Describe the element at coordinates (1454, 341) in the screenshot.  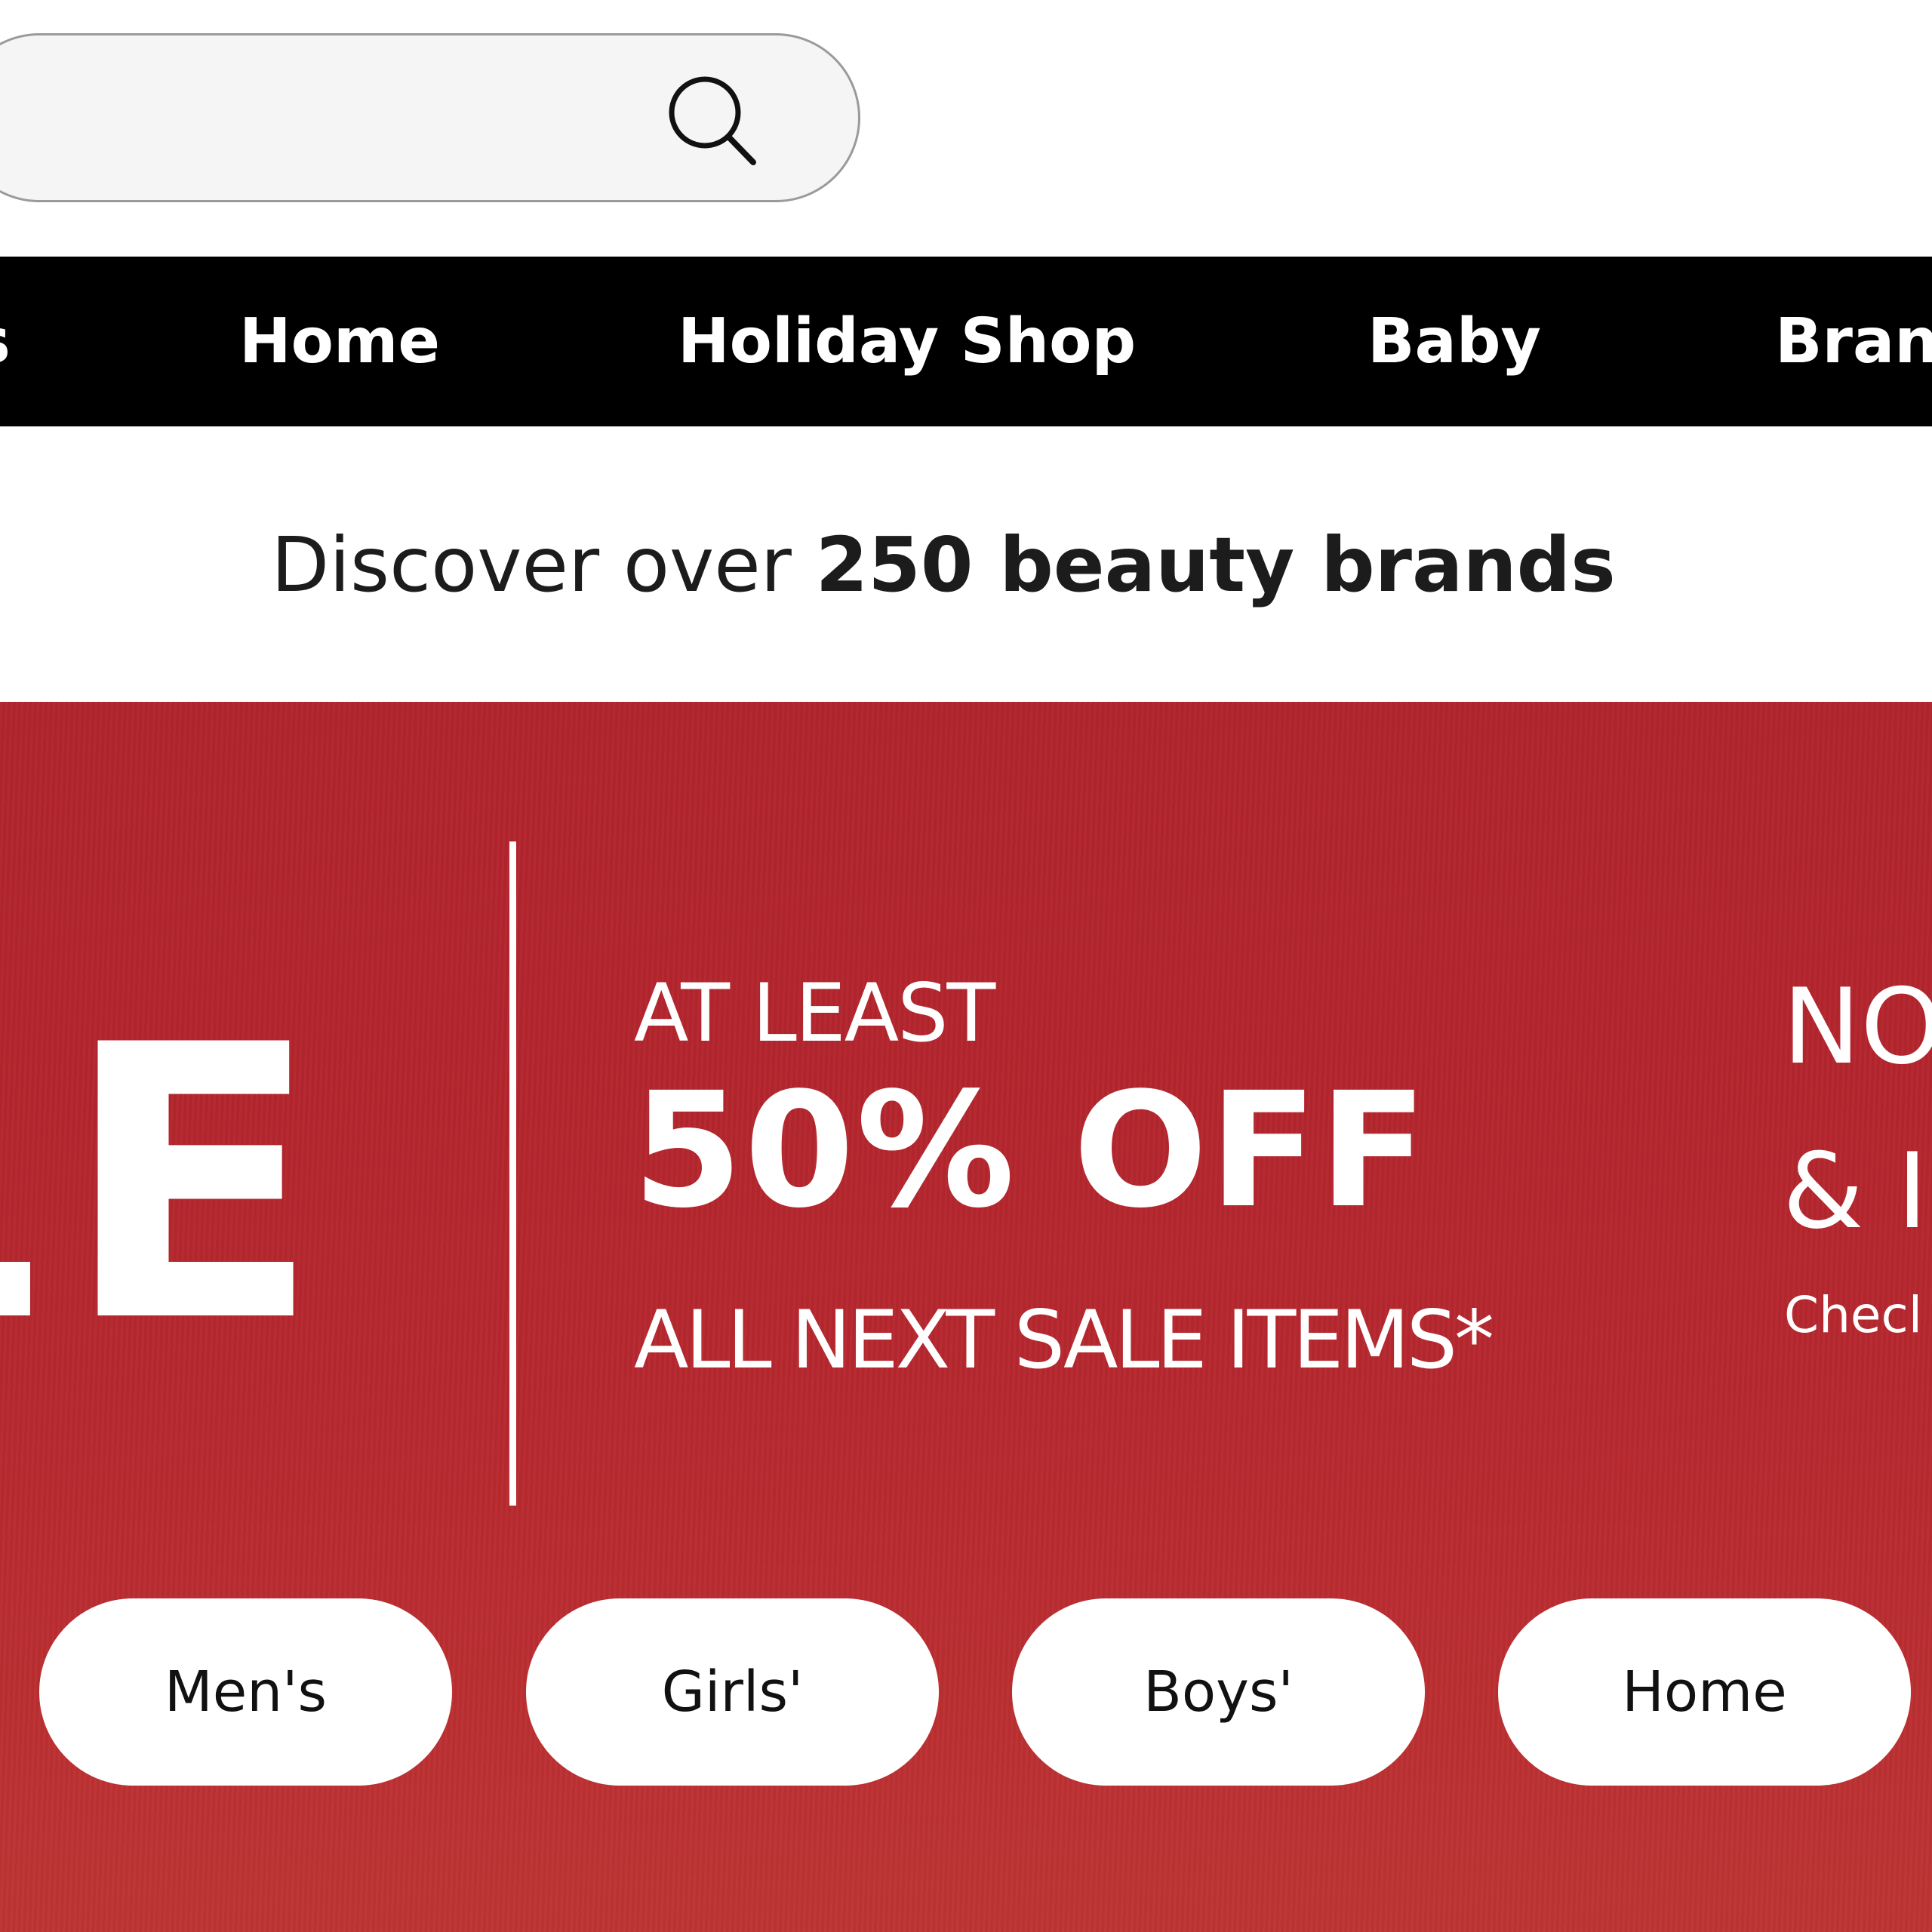
I see `nav-item-baby: Baby` at that location.